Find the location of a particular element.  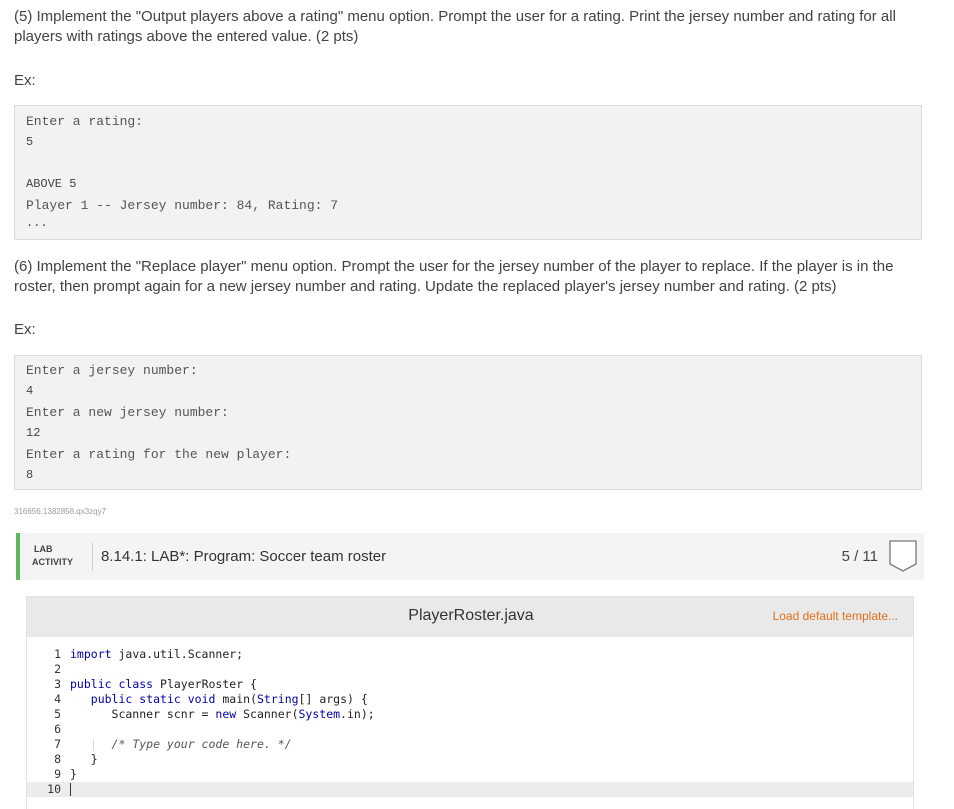

code-line: 6 is located at coordinates (470, 729).